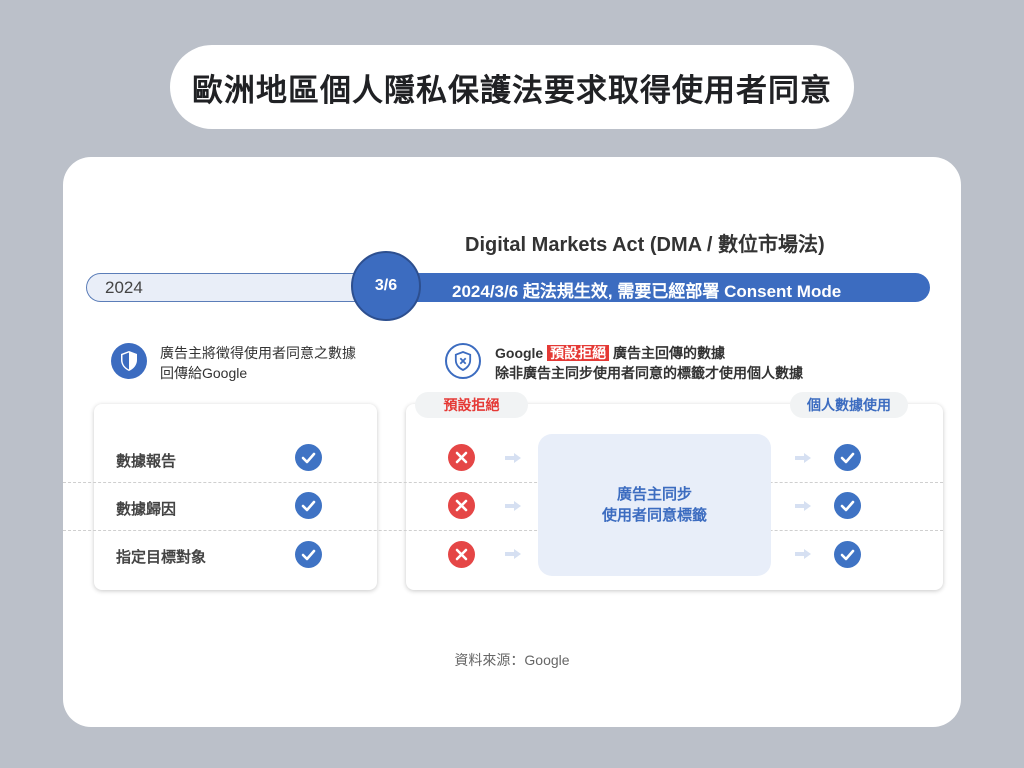  I want to click on shield-x-icon, so click(463, 361).